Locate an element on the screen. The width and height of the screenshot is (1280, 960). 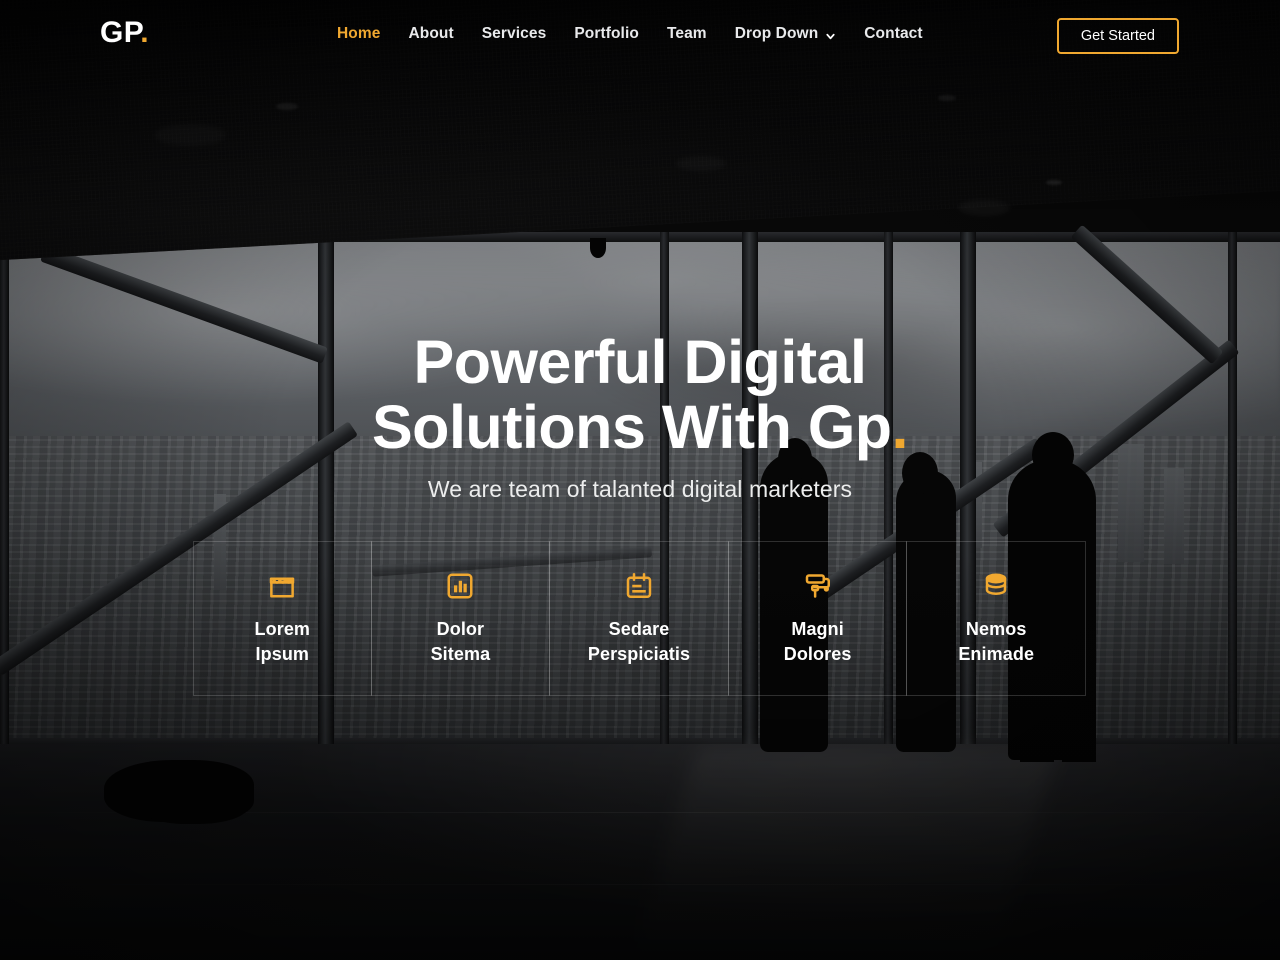
nav-item-services: Services is located at coordinates (514, 34).